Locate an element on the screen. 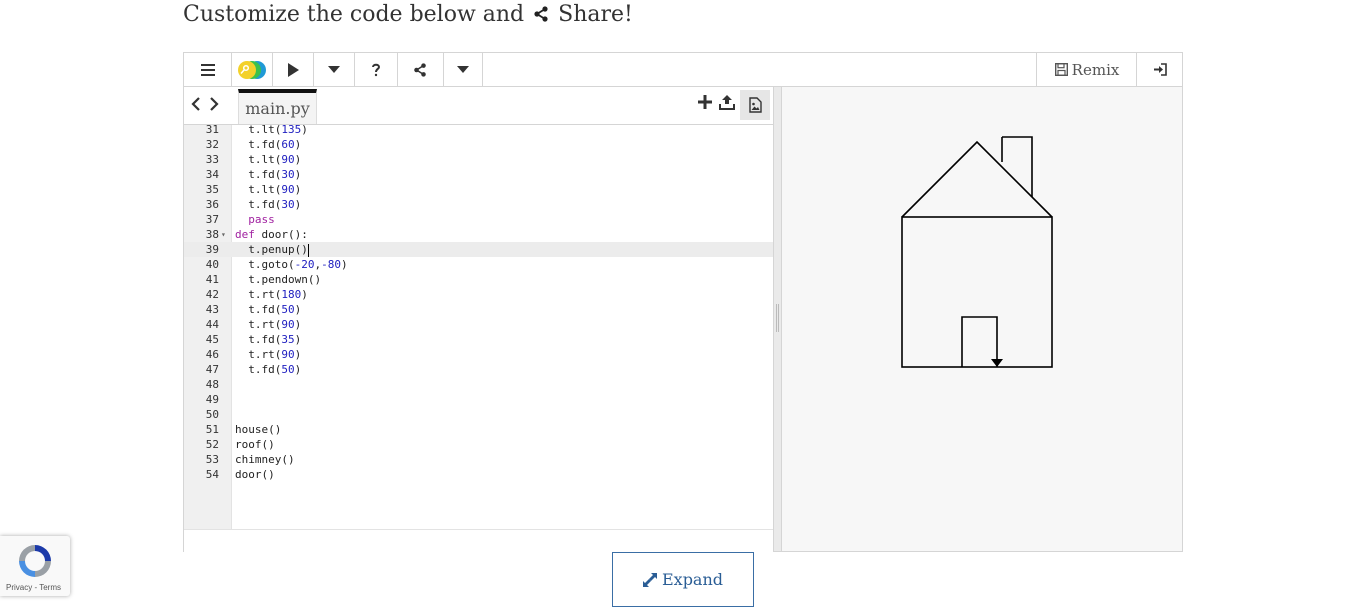 Image resolution: width=1365 pixels, height=608 pixels. code-line: 33 t.lt(90) is located at coordinates (478, 159).